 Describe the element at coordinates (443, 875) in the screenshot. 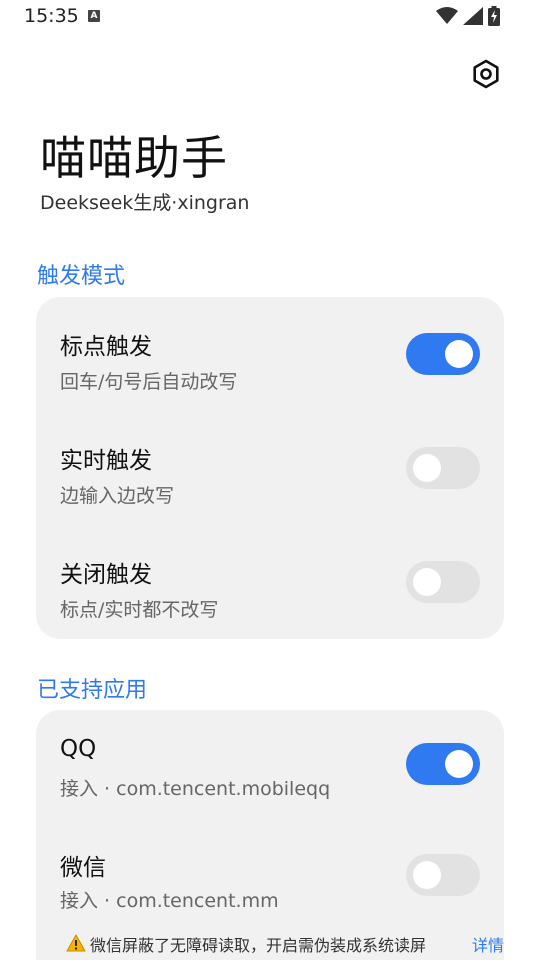

I see `wechat-toggle` at that location.